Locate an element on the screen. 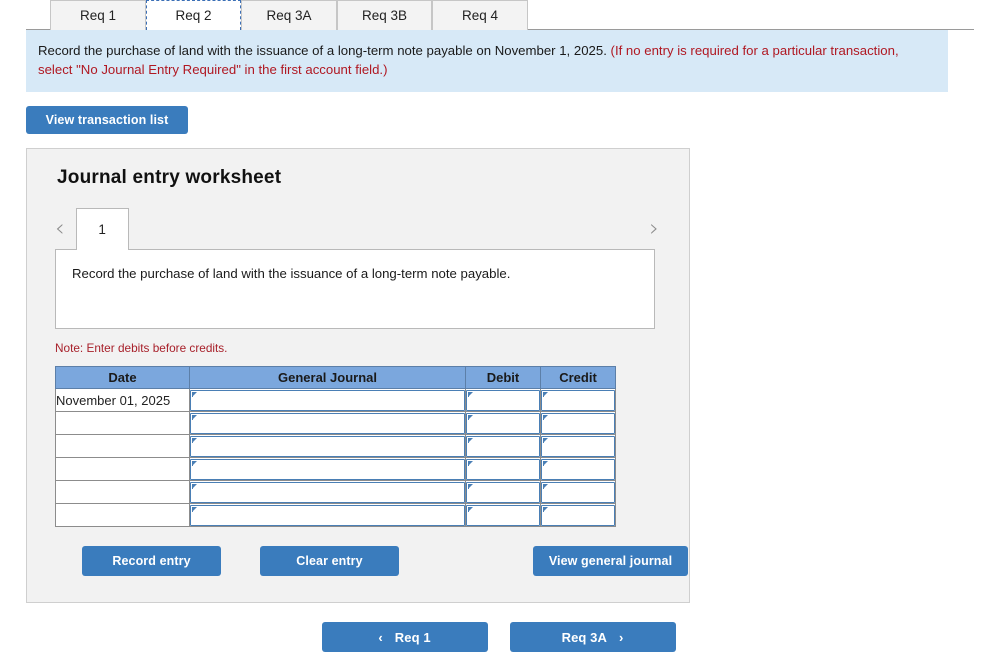 The height and width of the screenshot is (654, 997). requirement-tabs: Req 1 Req 2 Req 3A Req 3B Req 4 is located at coordinates (500, 15).